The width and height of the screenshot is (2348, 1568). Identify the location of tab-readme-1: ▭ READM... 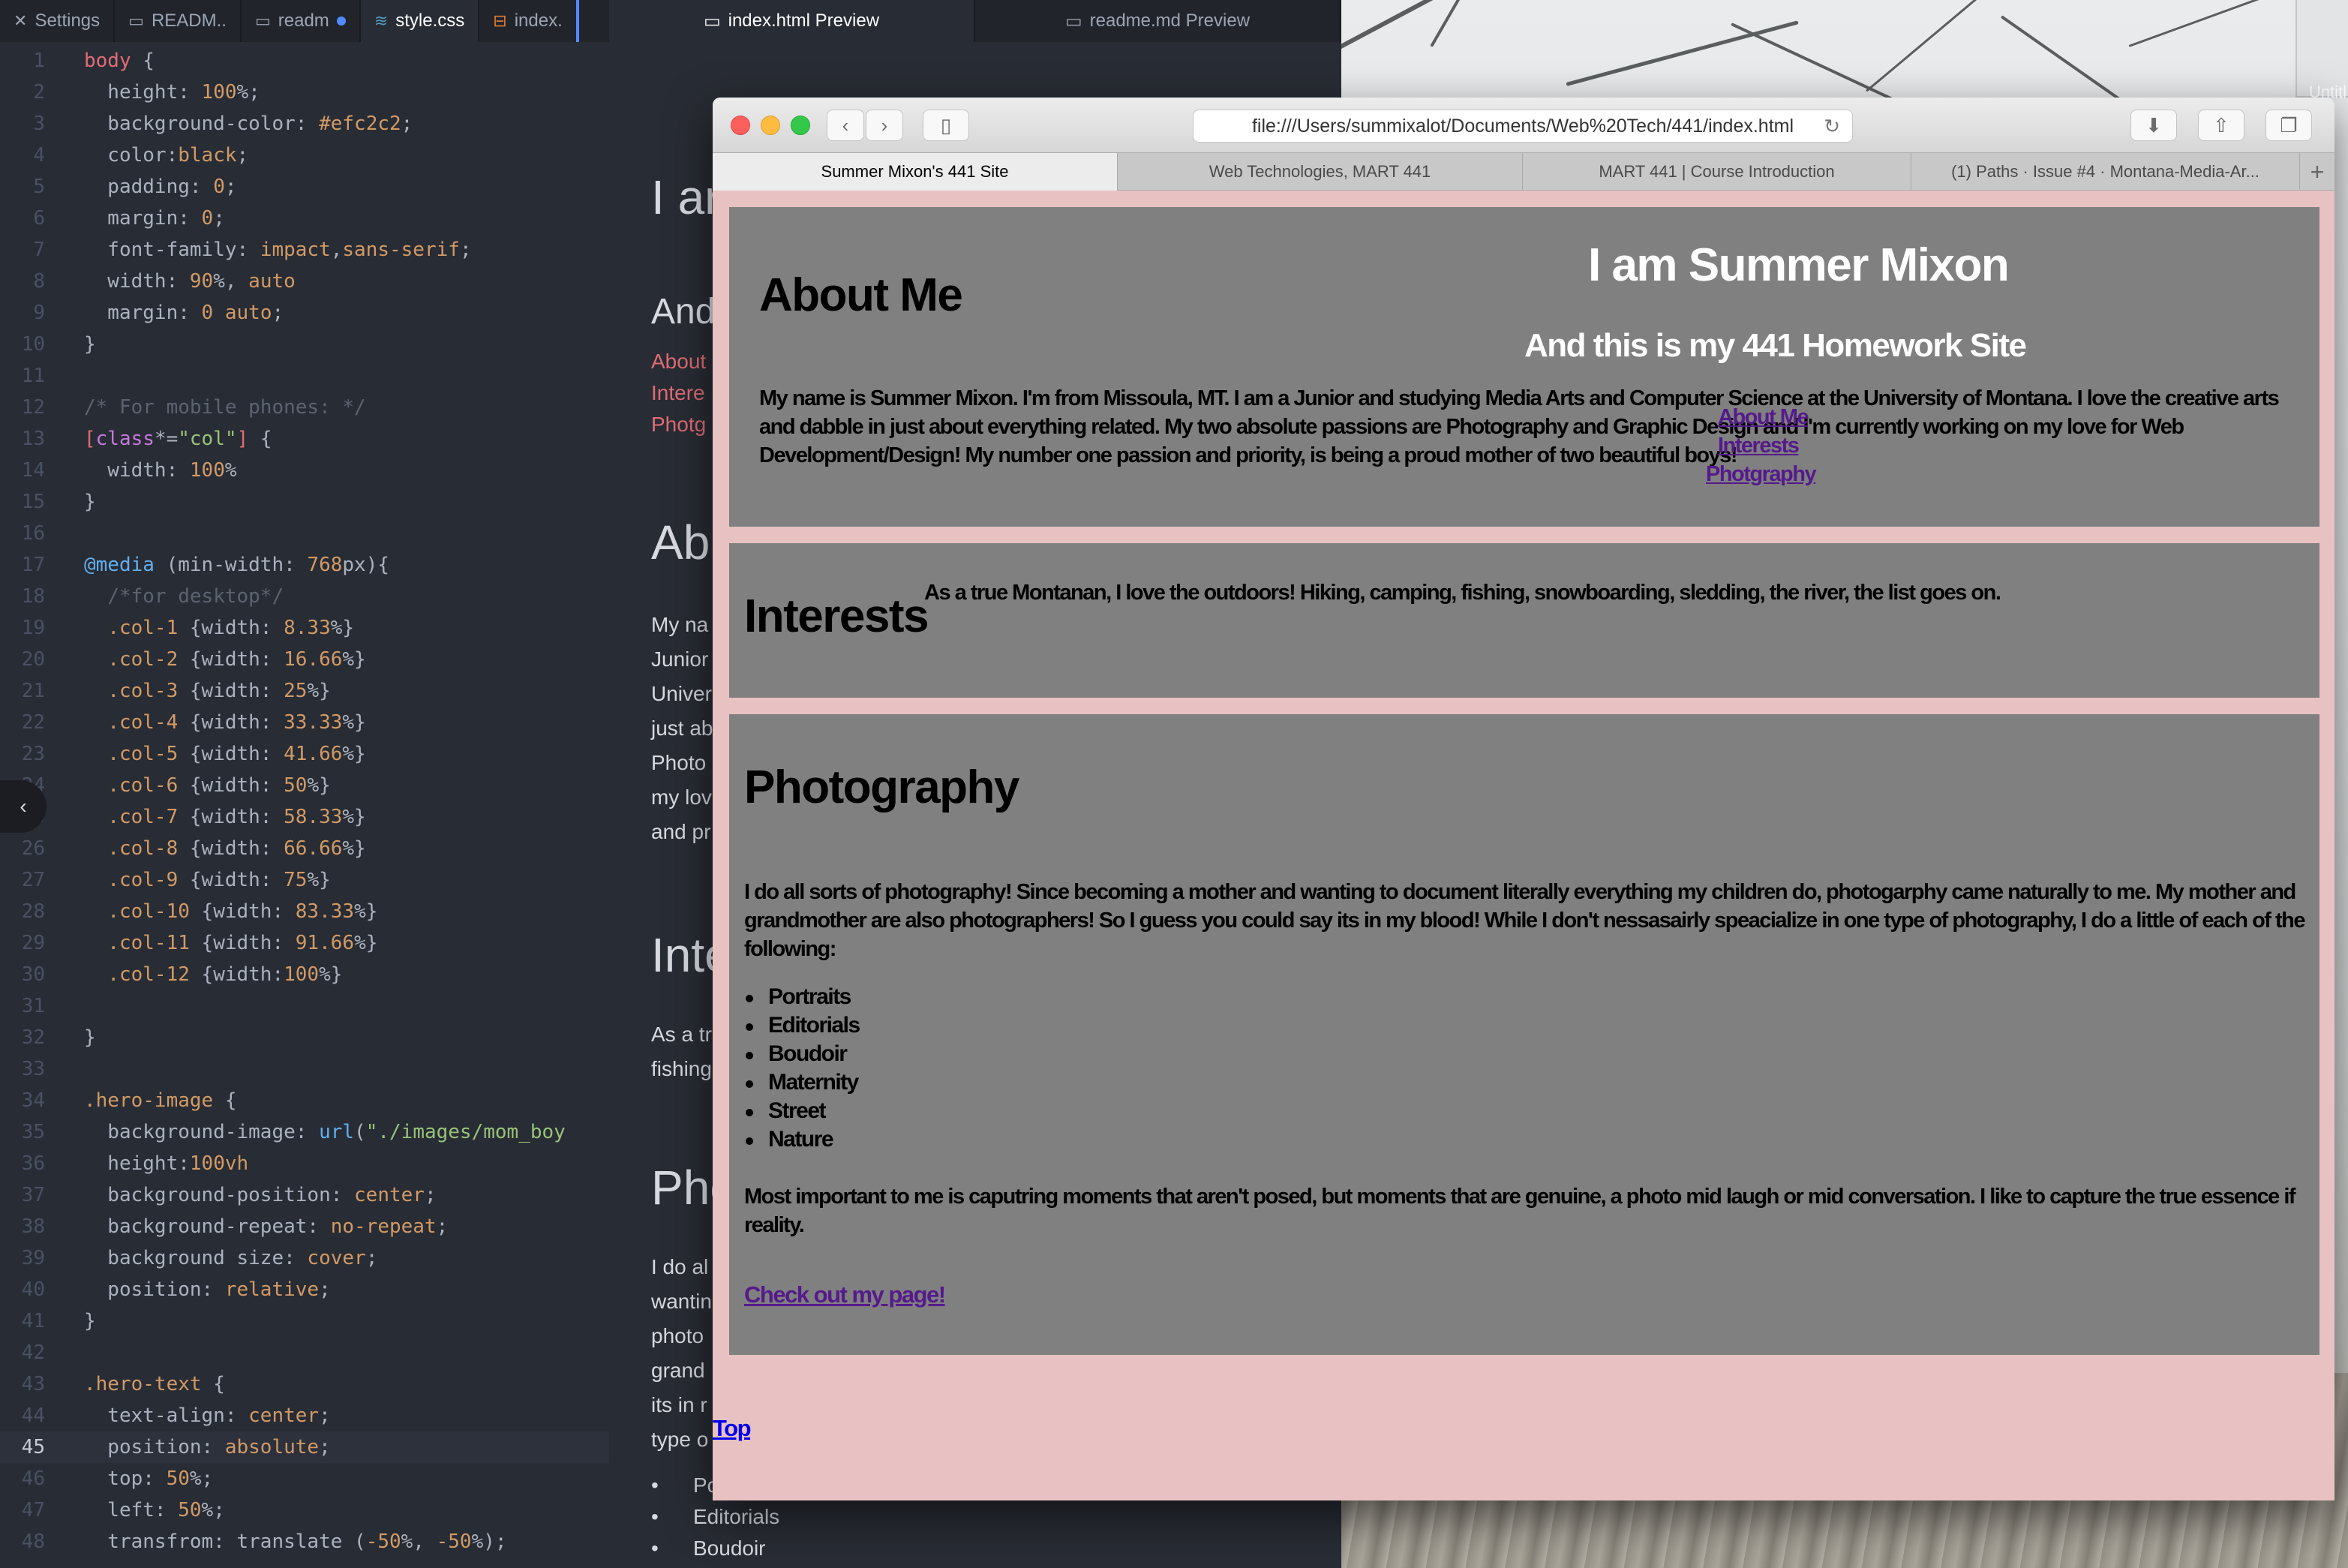
(179, 21).